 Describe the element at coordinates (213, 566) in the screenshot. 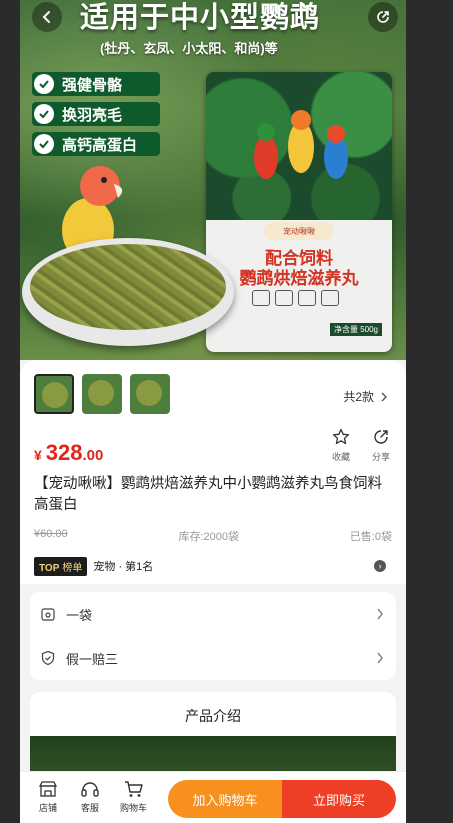

I see `ranking-row: TOP 榜单 宠物 · 第1名 ›` at that location.